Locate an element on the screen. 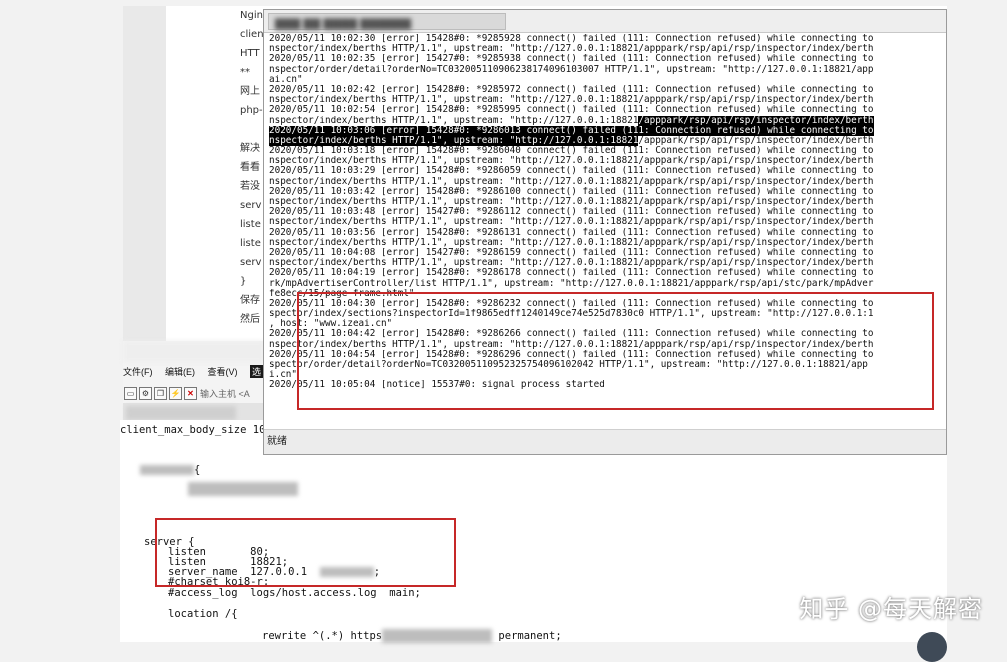  annotation-box-log is located at coordinates (615, 351).